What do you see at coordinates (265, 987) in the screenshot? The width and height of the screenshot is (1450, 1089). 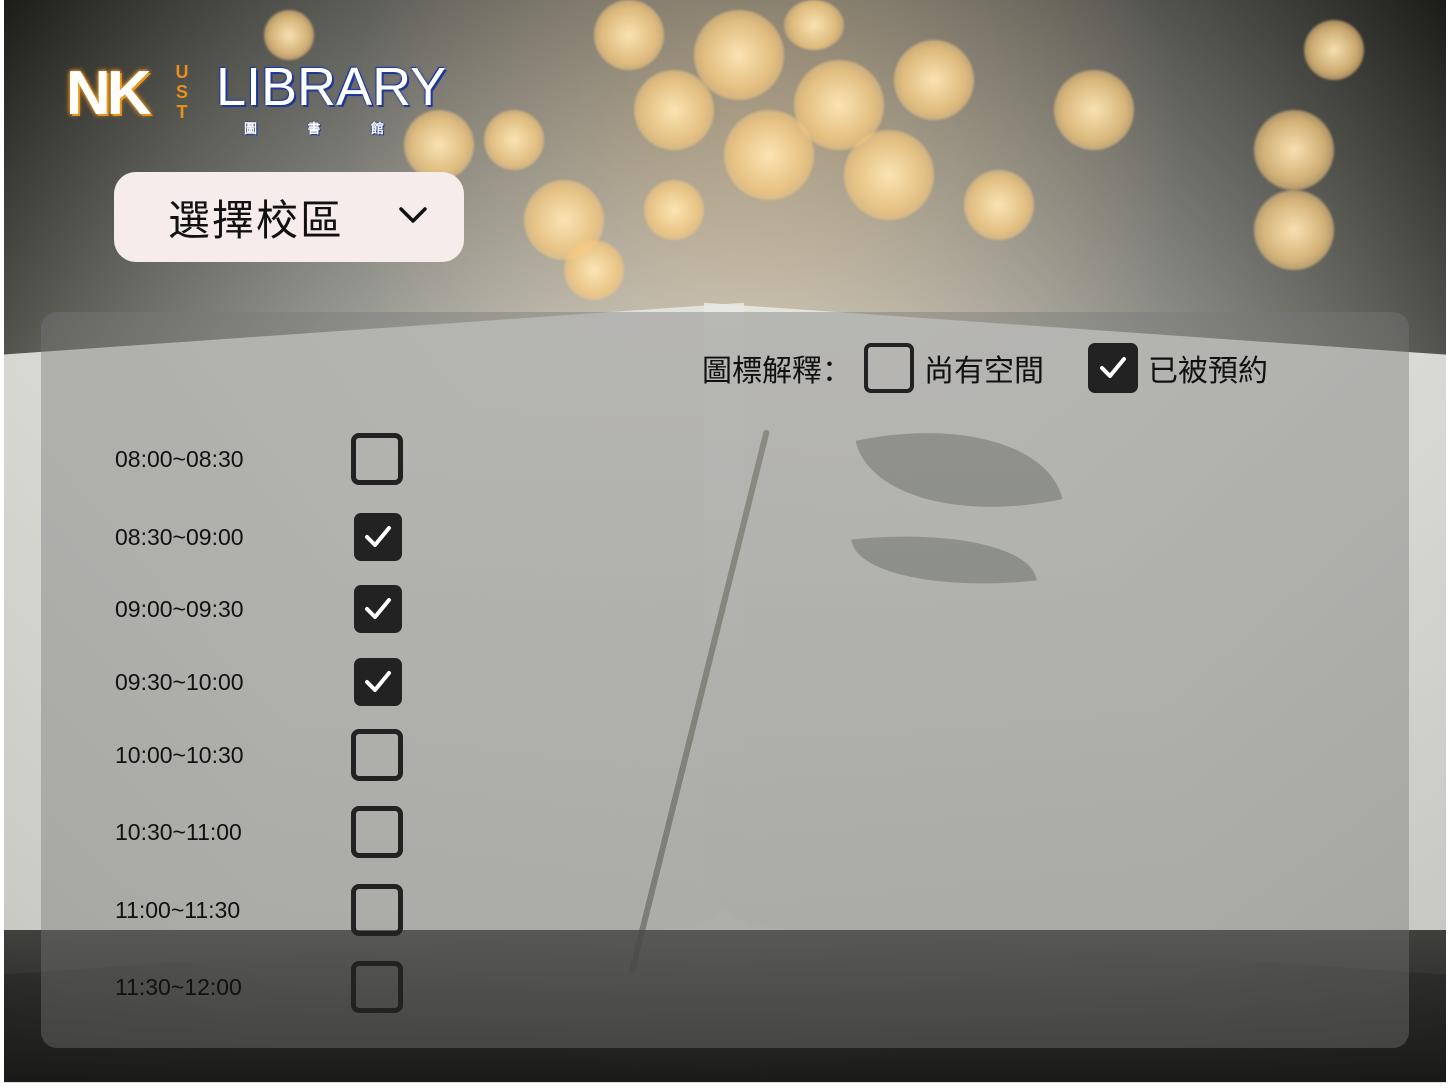 I see `time-slot-row: 11:30~12:00` at bounding box center [265, 987].